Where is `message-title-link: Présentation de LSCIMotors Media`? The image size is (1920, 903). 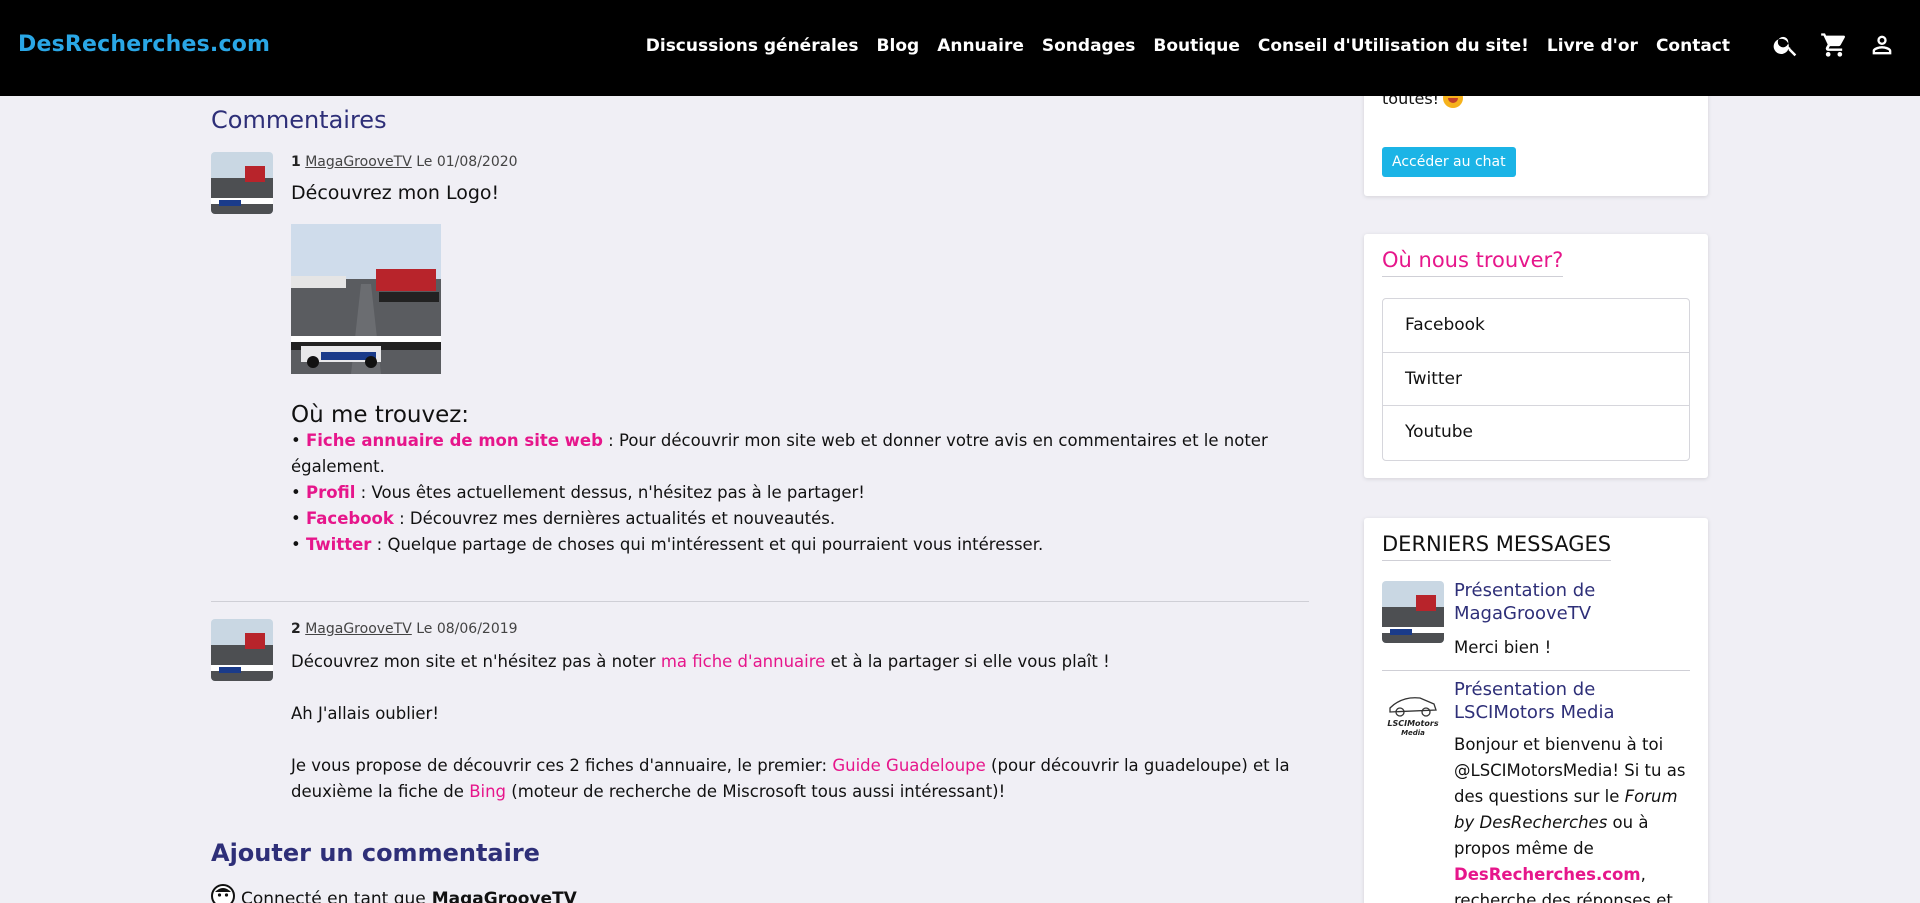 message-title-link: Présentation de LSCIMotors Media is located at coordinates (1572, 701).